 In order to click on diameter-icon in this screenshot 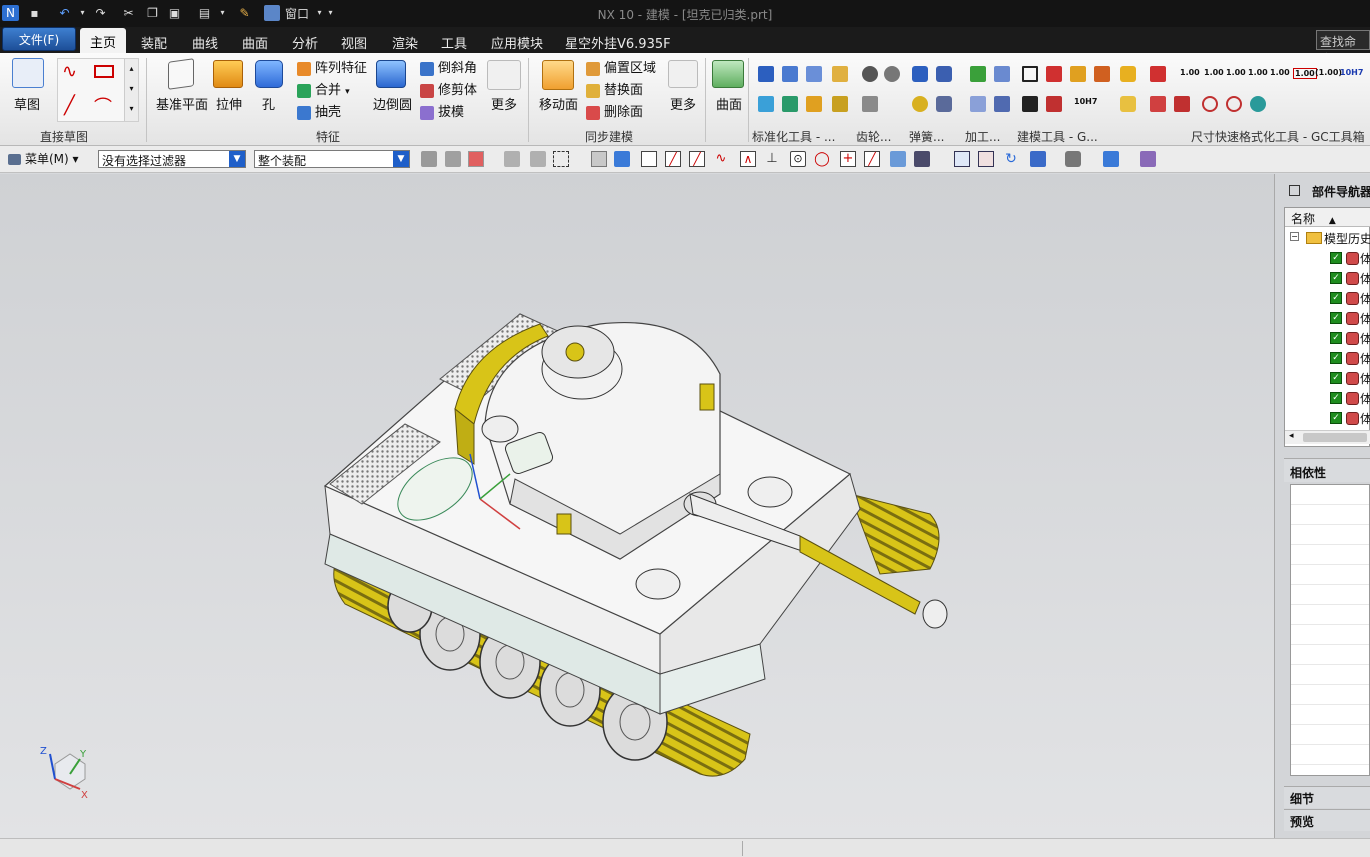, I will do `click(1234, 104)`.